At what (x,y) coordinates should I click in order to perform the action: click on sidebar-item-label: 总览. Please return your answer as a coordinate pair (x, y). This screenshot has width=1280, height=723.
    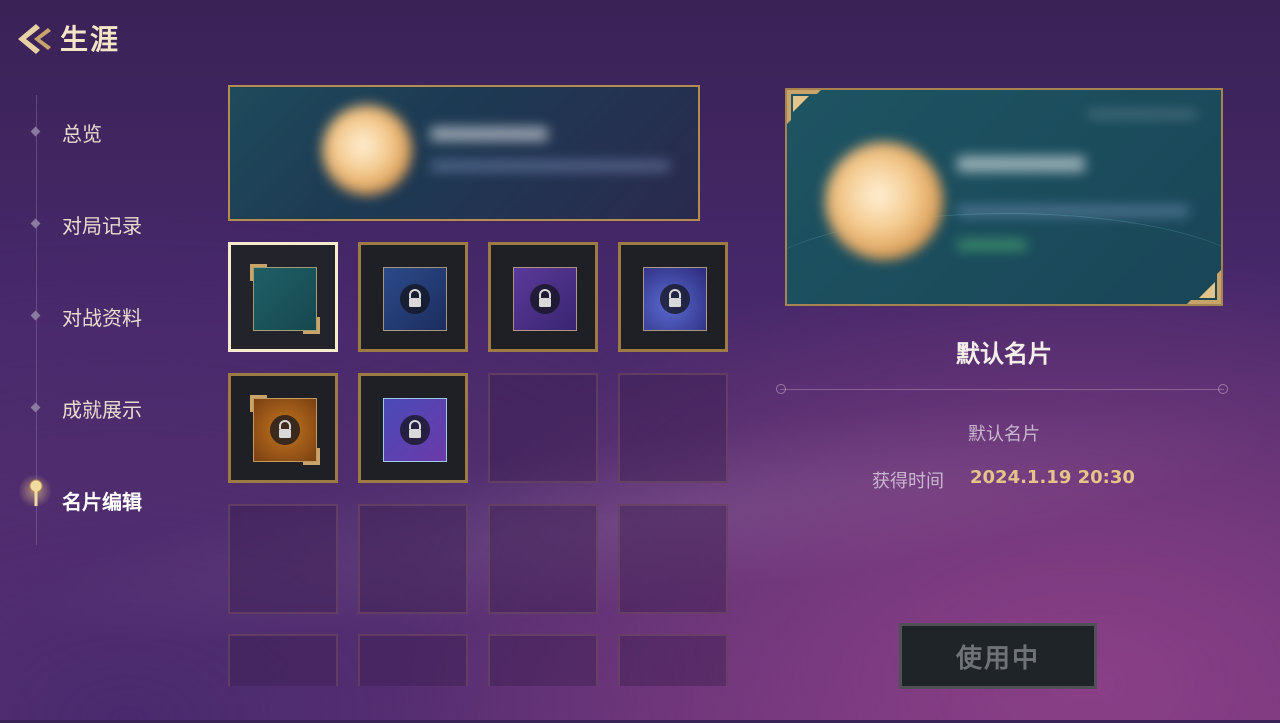
    Looking at the image, I should click on (82, 134).